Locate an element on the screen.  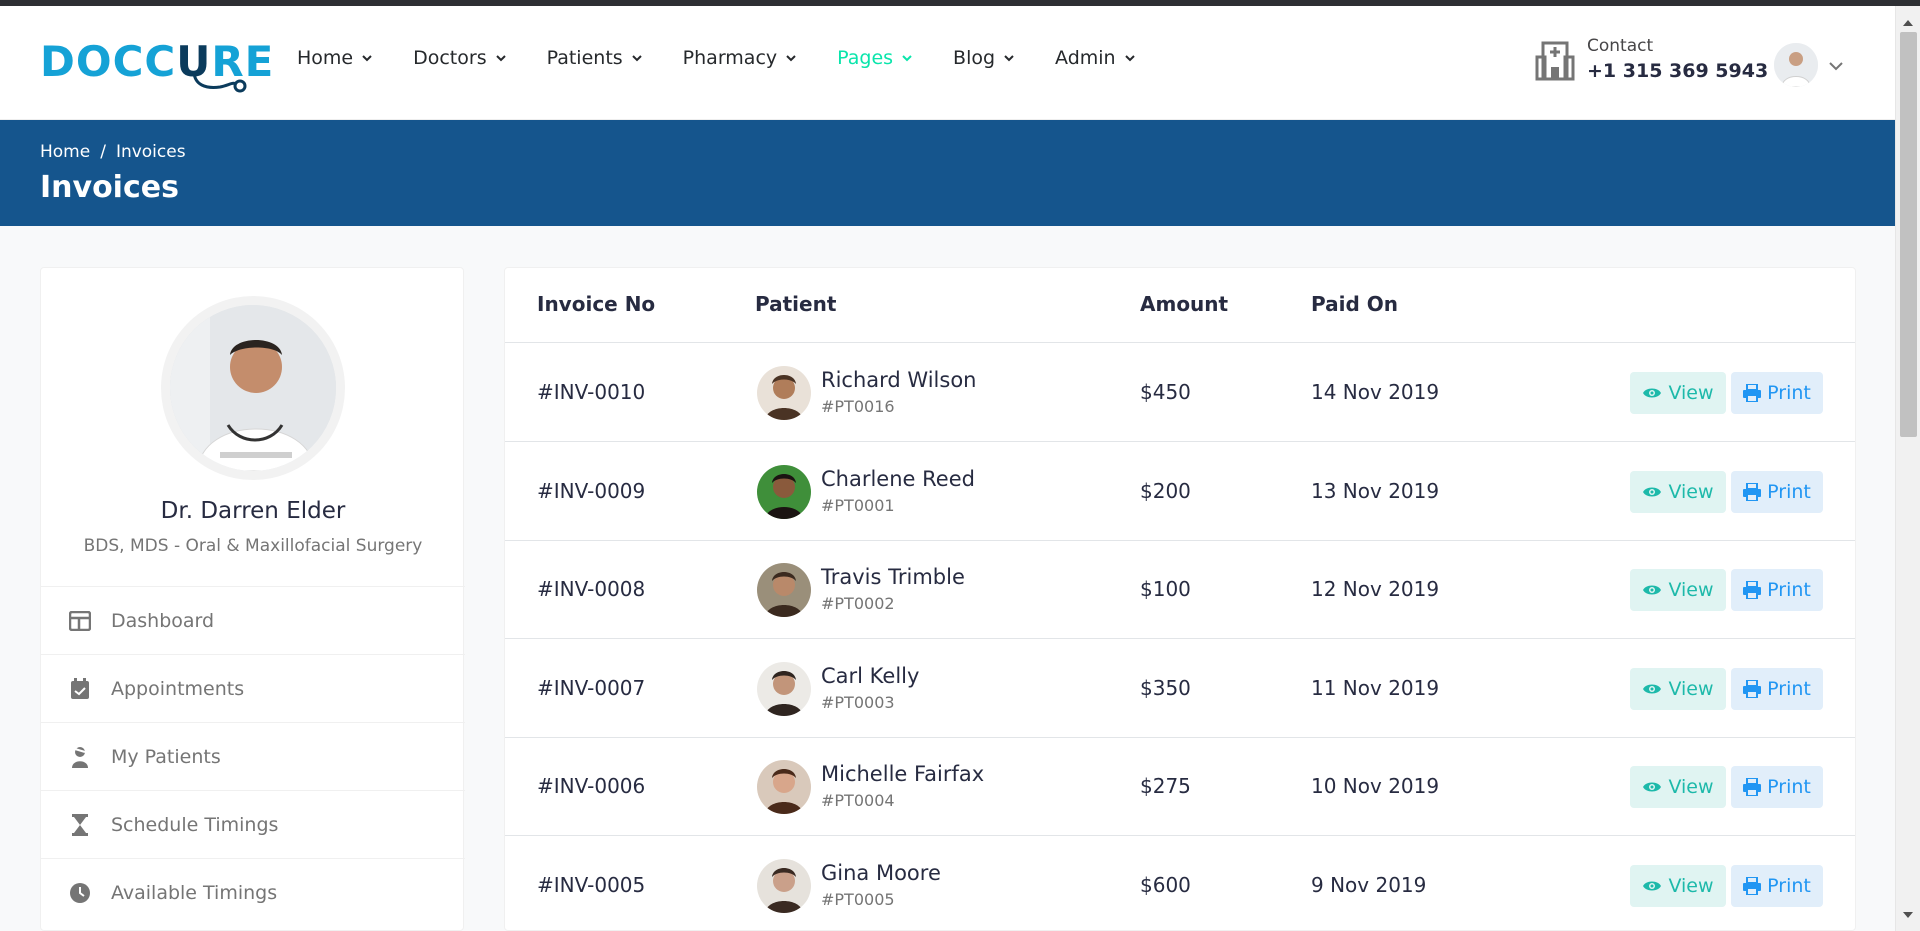
sidebar-item-available-timings: Available Timings is located at coordinates (253, 892).